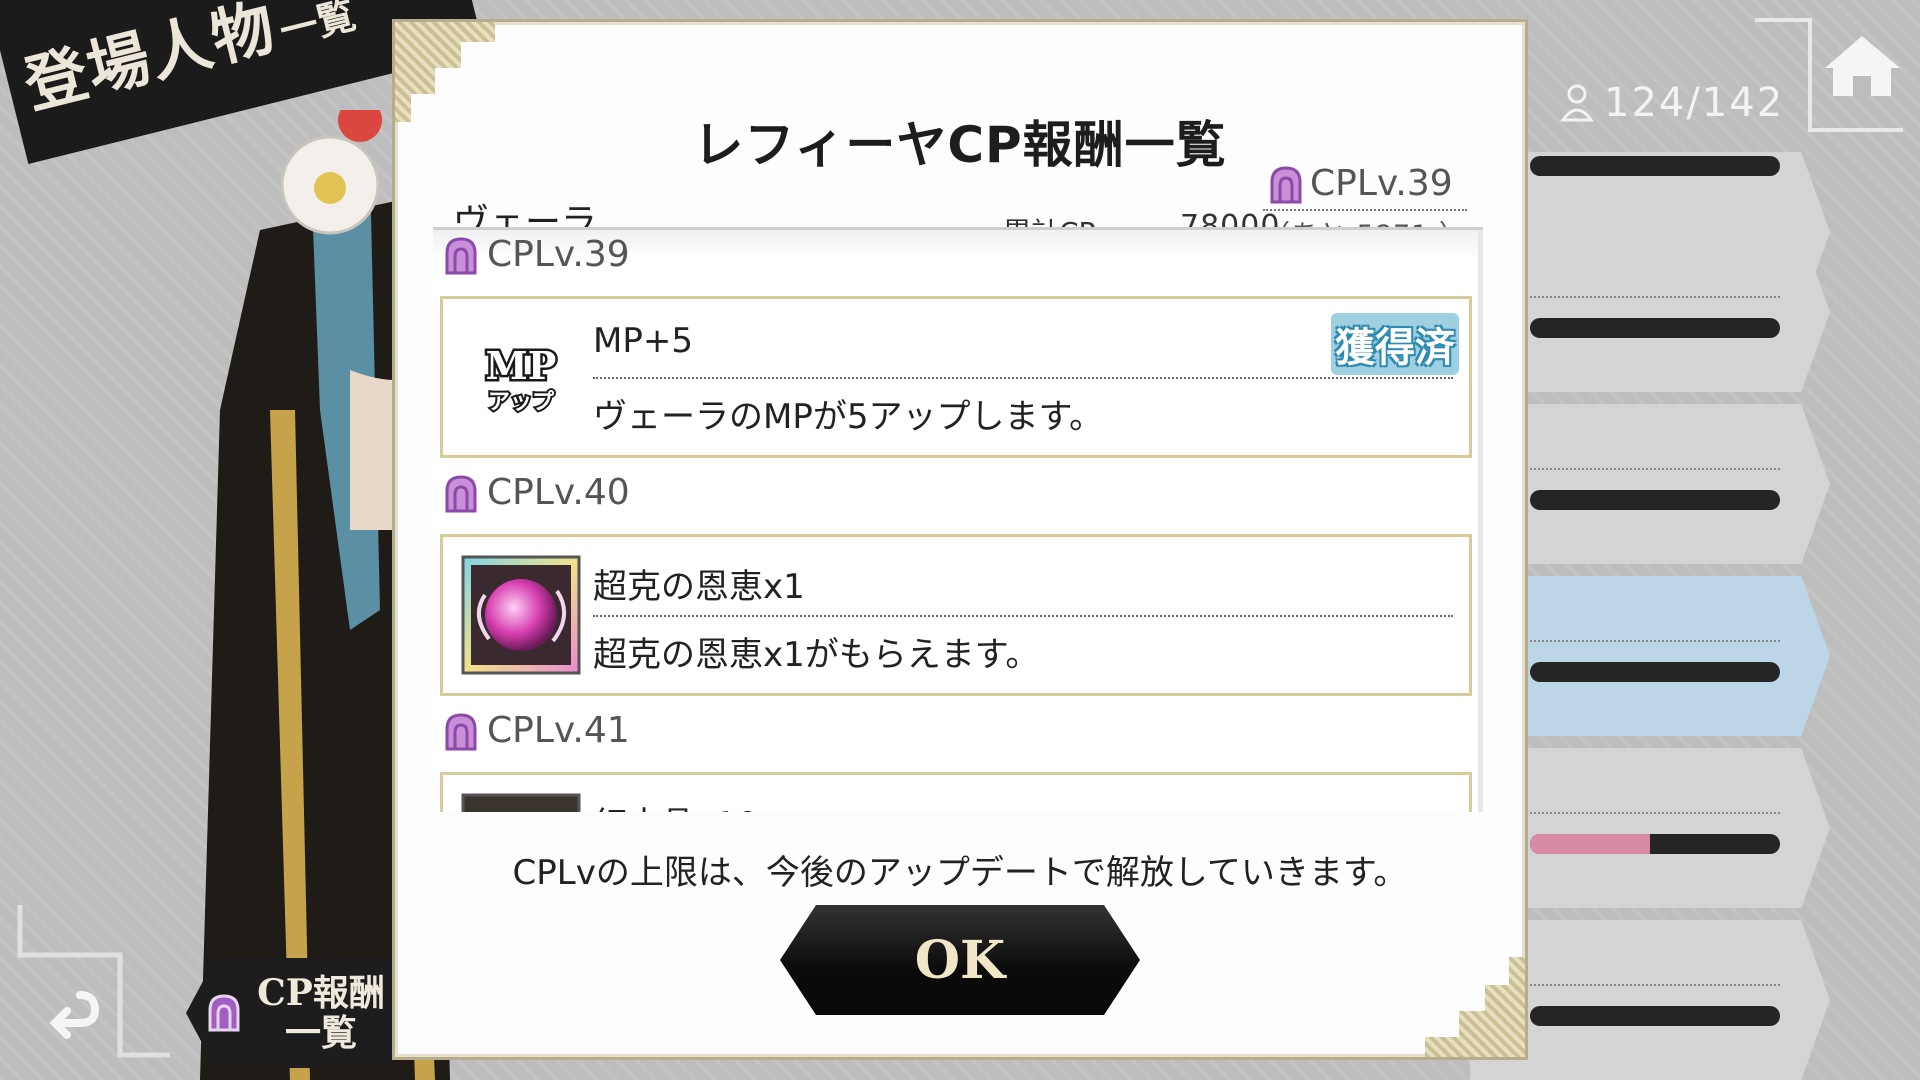  I want to click on ok-button-label: OK, so click(960, 960).